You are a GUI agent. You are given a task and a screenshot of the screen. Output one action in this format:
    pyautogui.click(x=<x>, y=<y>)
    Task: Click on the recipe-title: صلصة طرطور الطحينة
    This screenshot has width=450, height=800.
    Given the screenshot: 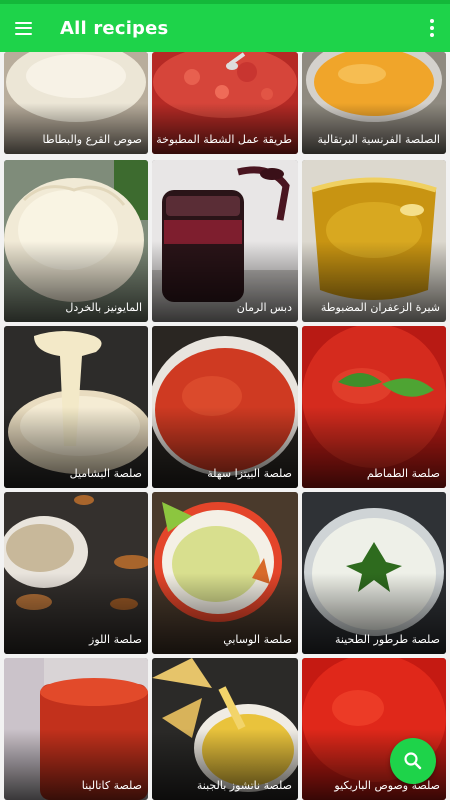 What is the action you would take?
    pyautogui.click(x=387, y=639)
    